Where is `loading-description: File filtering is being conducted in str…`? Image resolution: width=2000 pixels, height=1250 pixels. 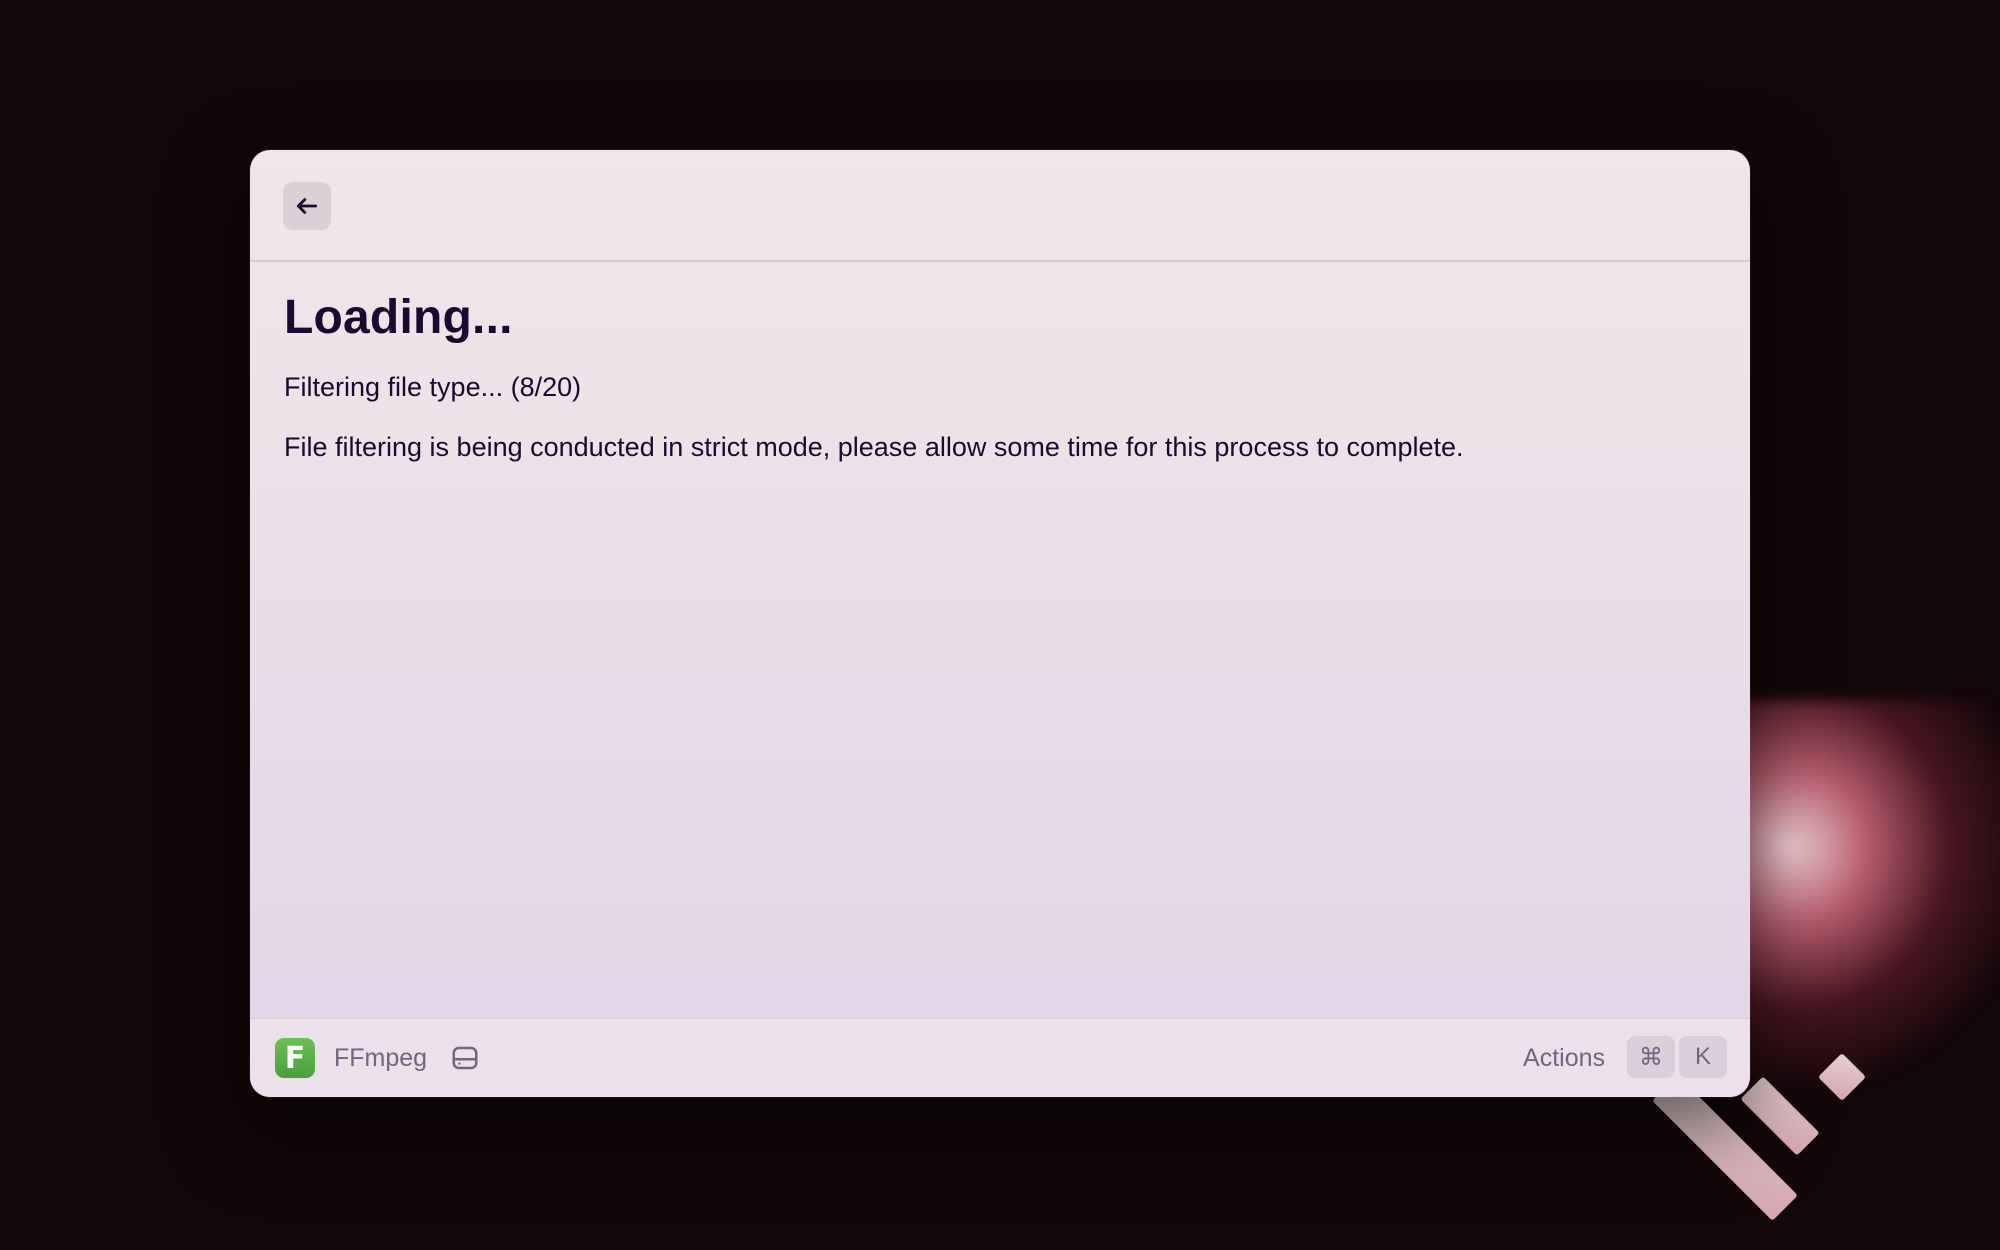 loading-description: File filtering is being conducted in str… is located at coordinates (874, 447).